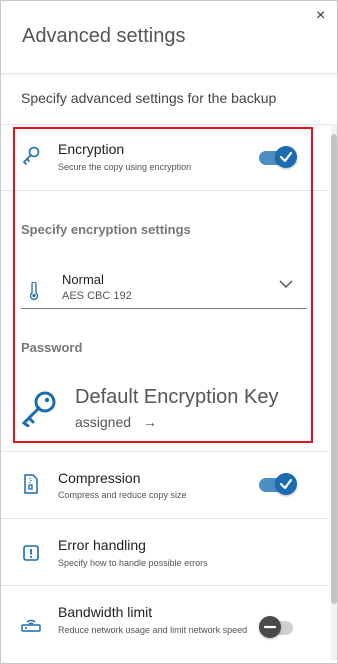  I want to click on divider, so click(165, 190).